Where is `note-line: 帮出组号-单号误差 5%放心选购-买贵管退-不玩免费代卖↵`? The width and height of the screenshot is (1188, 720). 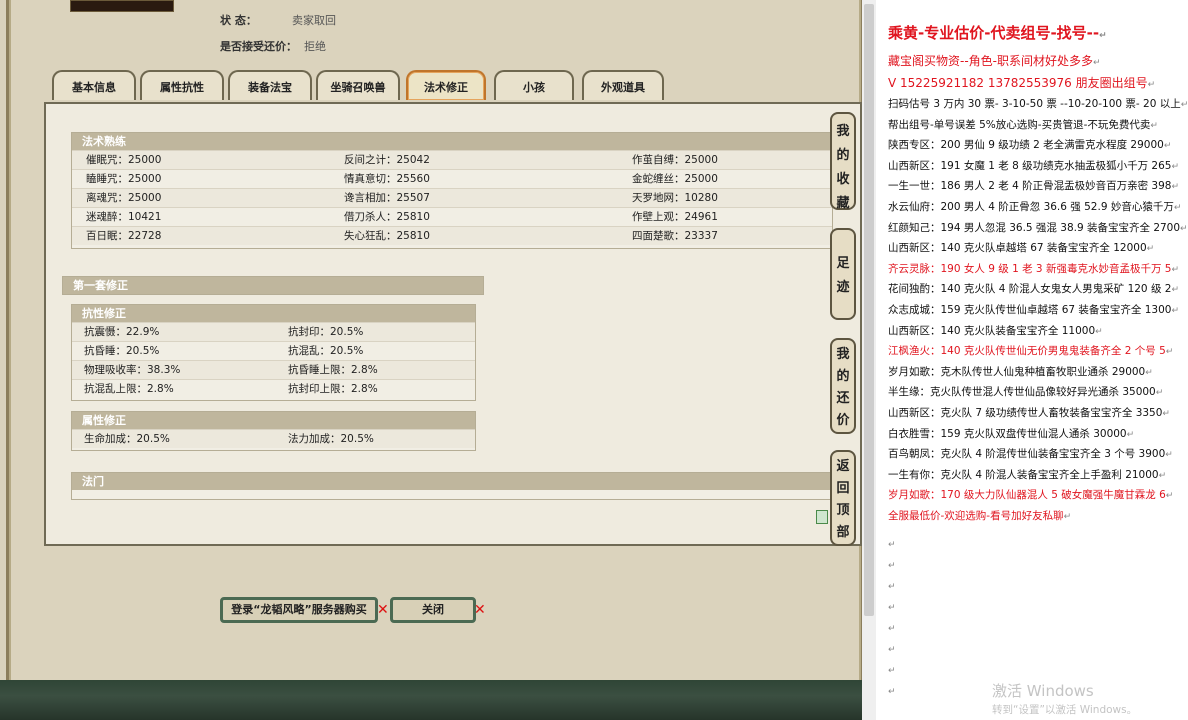 note-line: 帮出组号-单号误差 5%放心选购-买贵管退-不玩免费代卖↵ is located at coordinates (1023, 124).